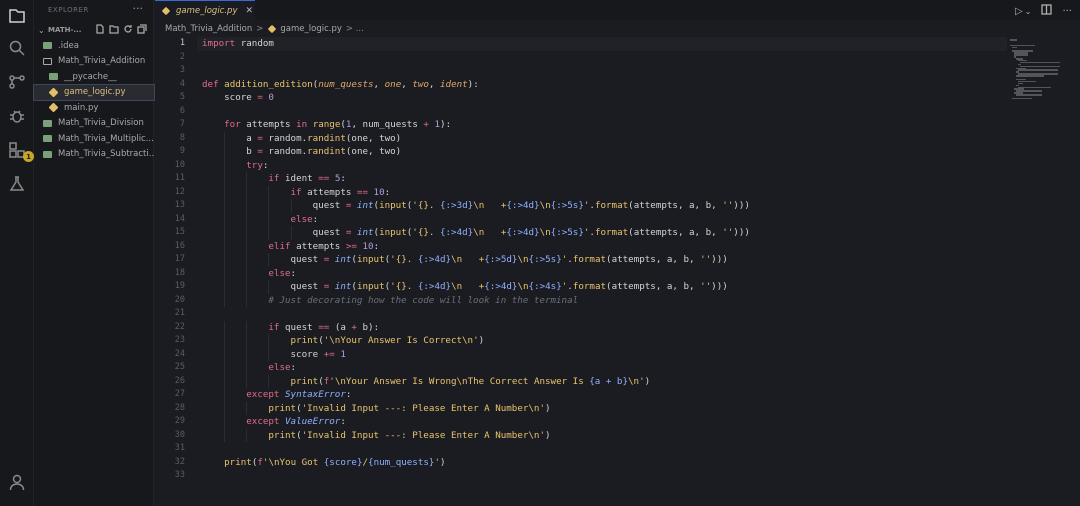 The image size is (1080, 506). I want to click on tree-item: Math_Trivia_Addition, so click(94, 62).